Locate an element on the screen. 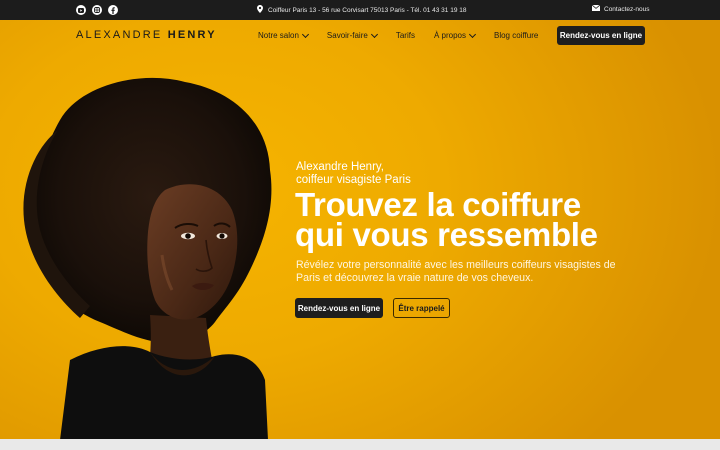  kicker-line-2: coiffeur visagiste Paris is located at coordinates (353, 179).